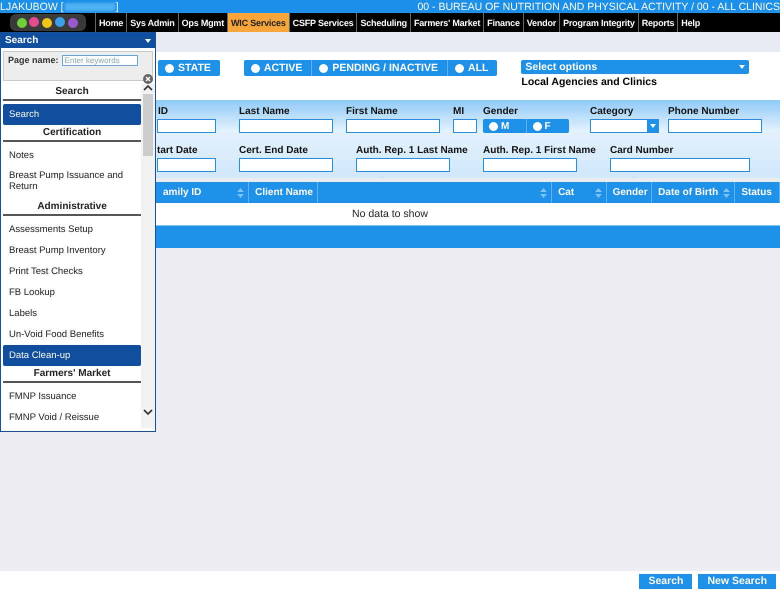  What do you see at coordinates (372, 112) in the screenshot?
I see `field-label: First Name` at bounding box center [372, 112].